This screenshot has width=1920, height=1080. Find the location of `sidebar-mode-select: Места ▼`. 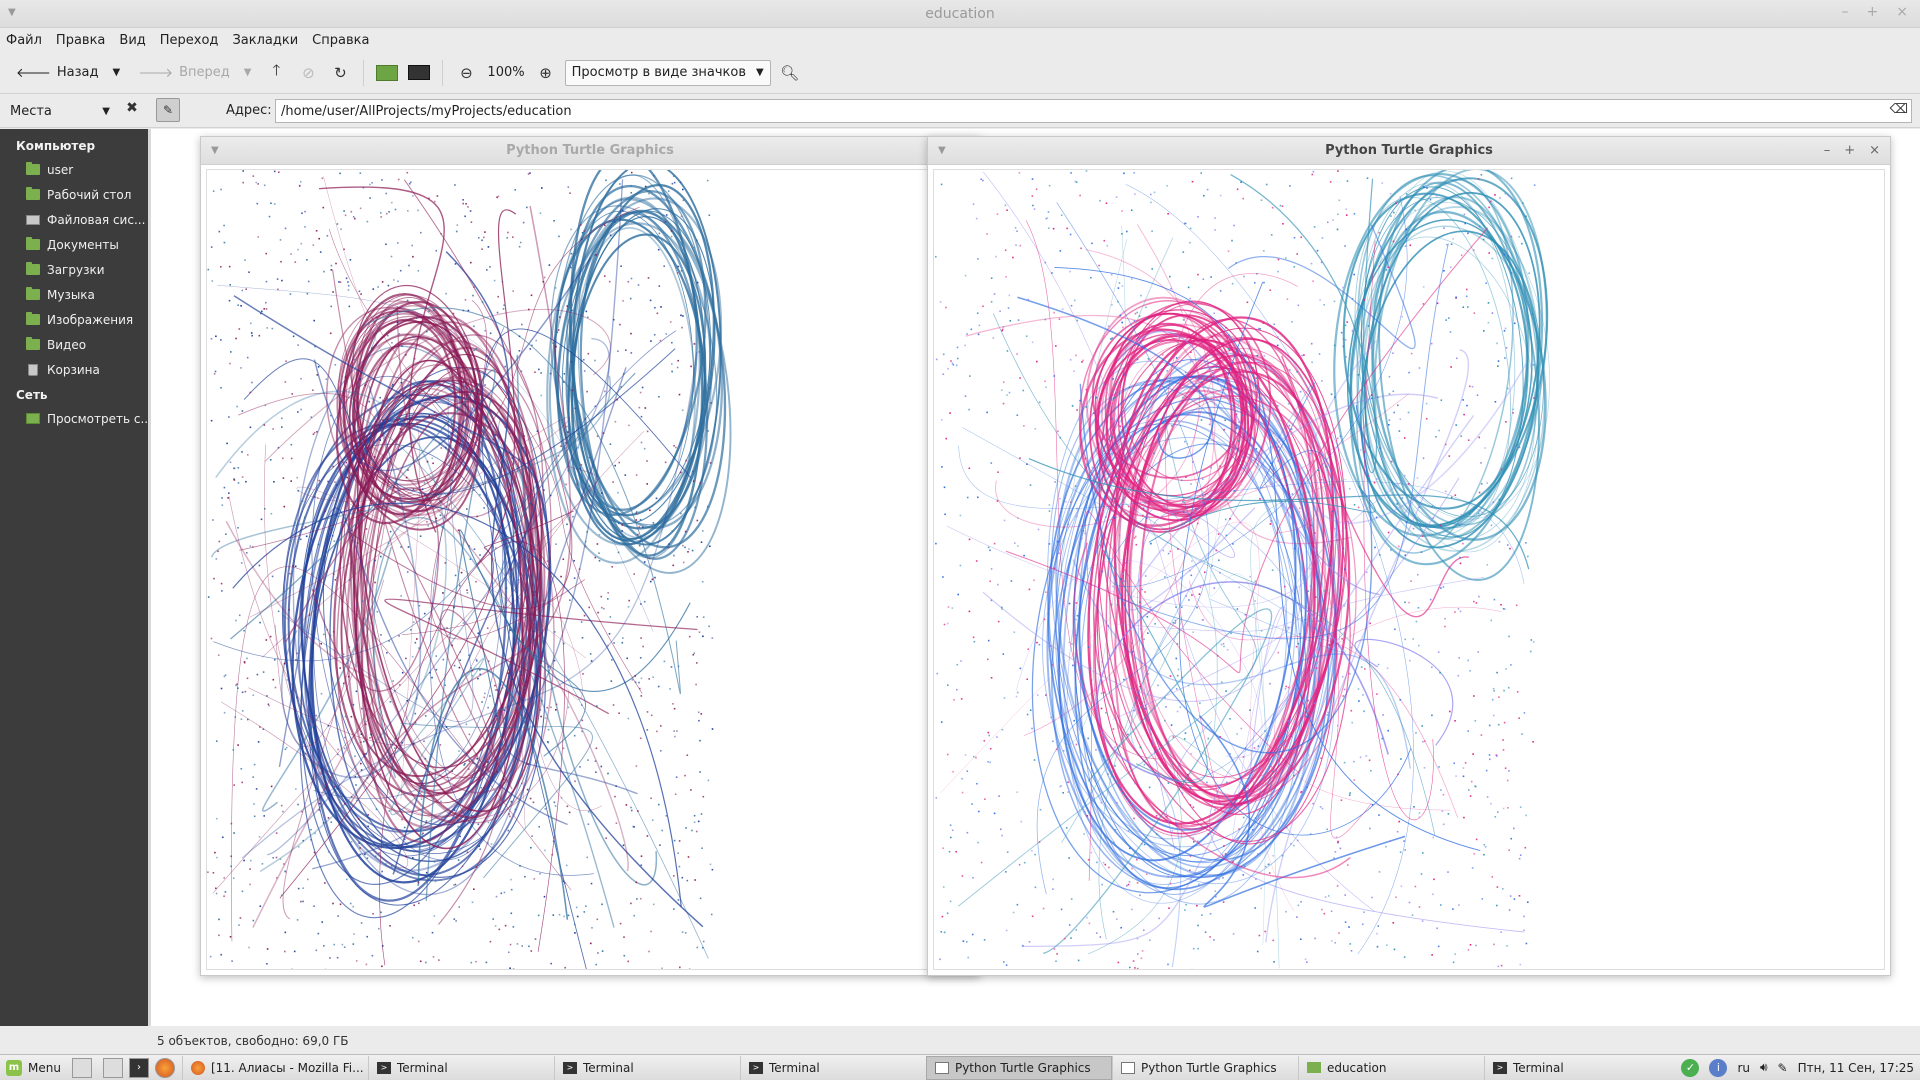

sidebar-mode-select: Места ▼ is located at coordinates (60, 111).